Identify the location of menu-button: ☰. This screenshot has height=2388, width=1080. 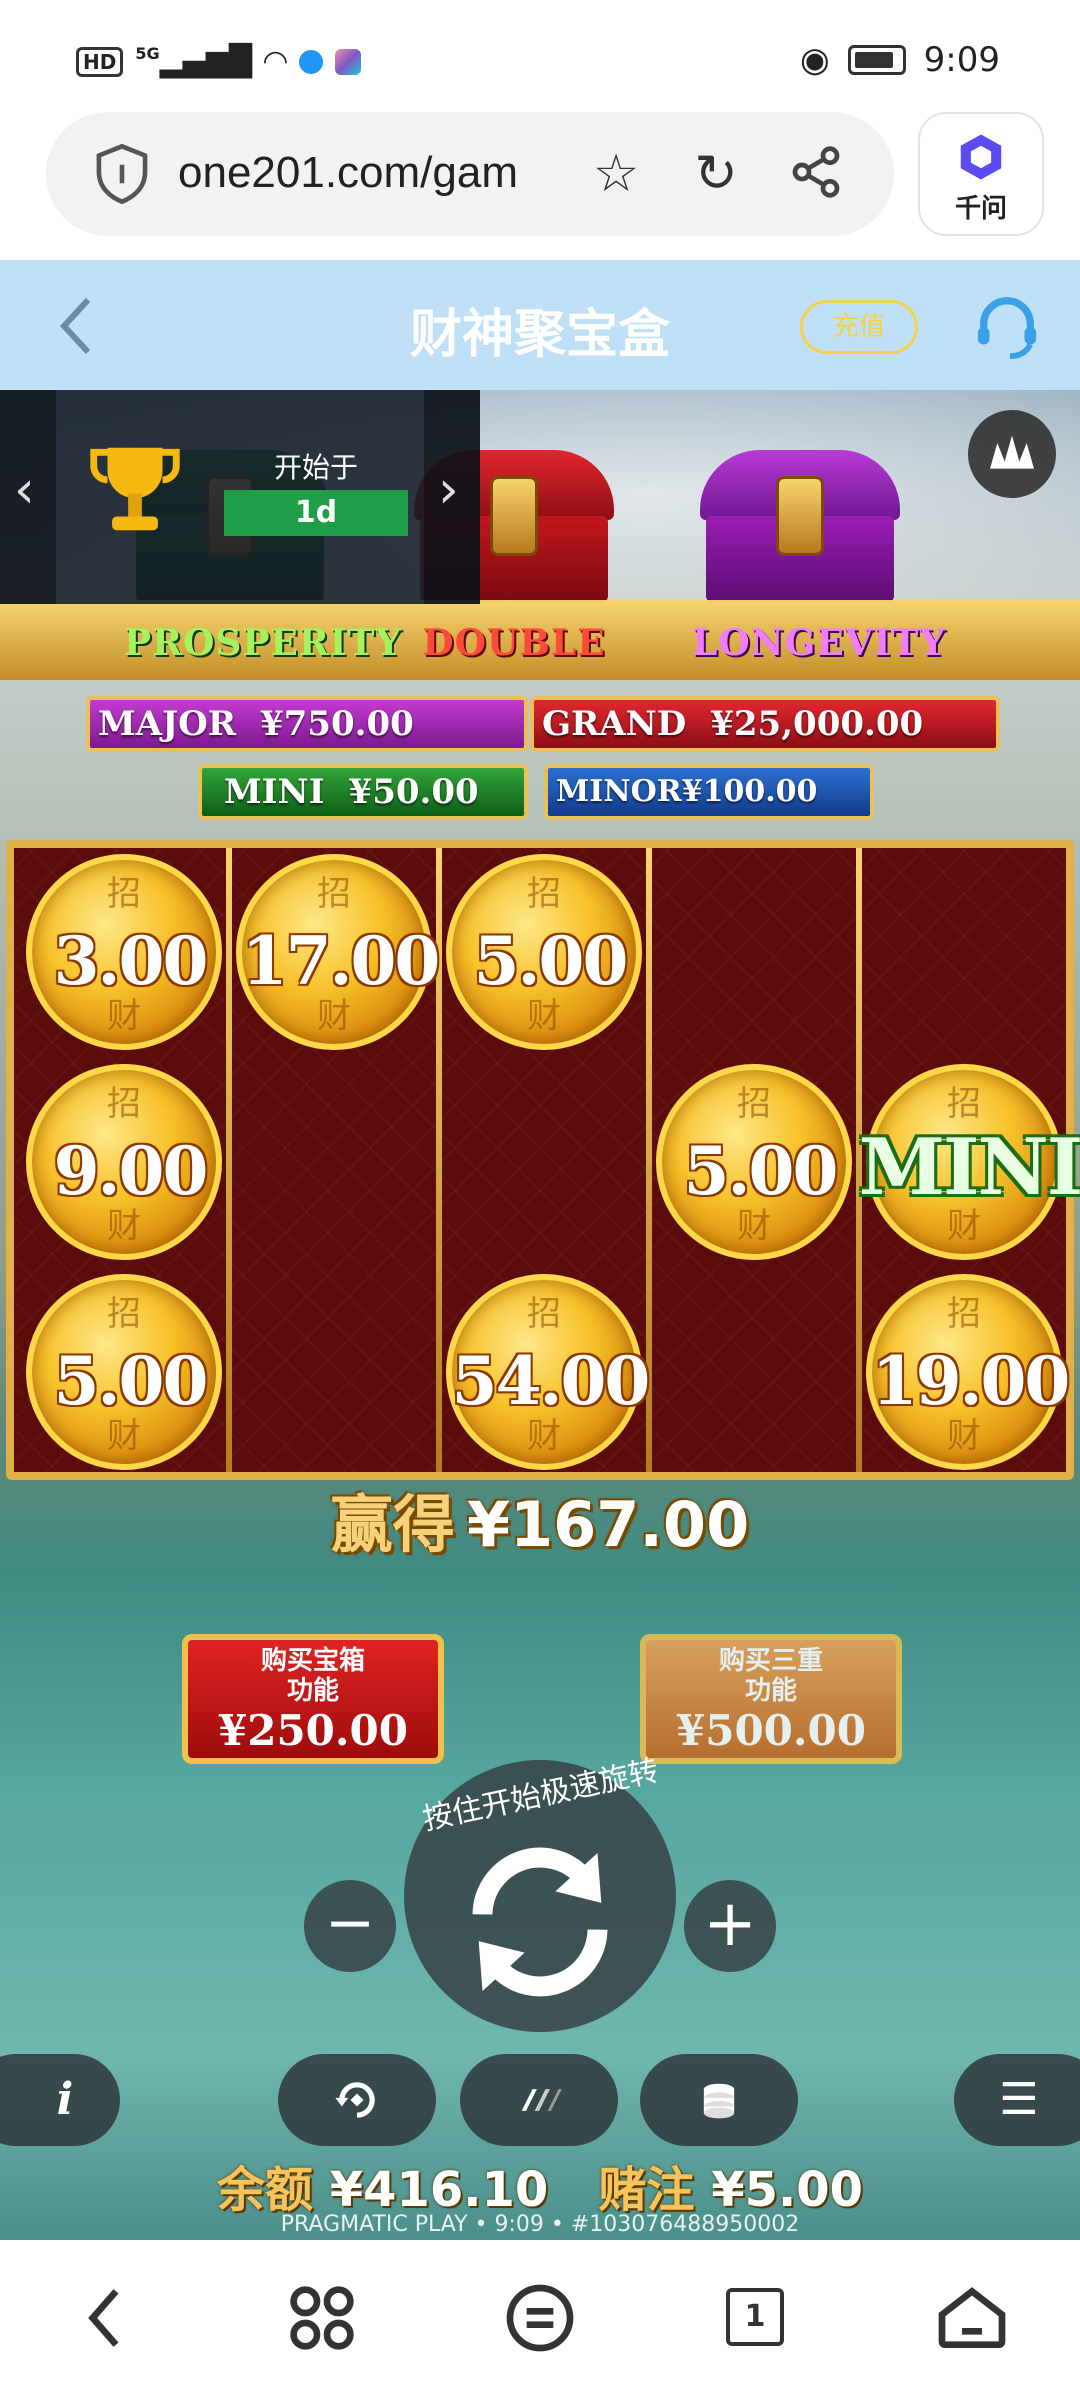
(1017, 2100).